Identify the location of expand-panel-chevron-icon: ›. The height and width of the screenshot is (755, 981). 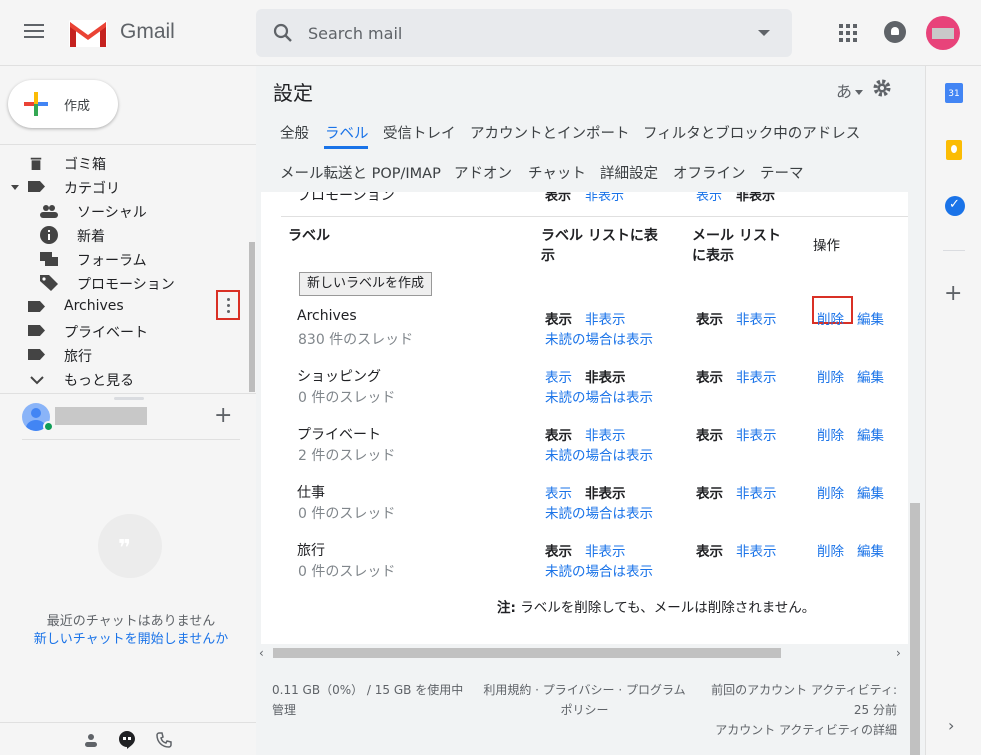
(951, 725).